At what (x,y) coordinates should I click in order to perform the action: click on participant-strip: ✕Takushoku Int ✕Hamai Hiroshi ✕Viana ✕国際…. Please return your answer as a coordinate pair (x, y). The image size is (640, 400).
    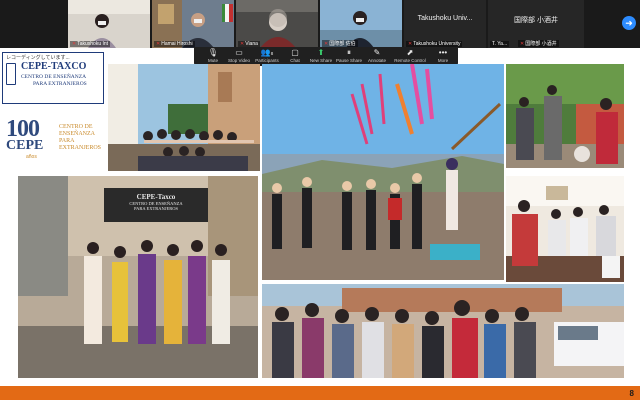
    Looking at the image, I should click on (320, 24).